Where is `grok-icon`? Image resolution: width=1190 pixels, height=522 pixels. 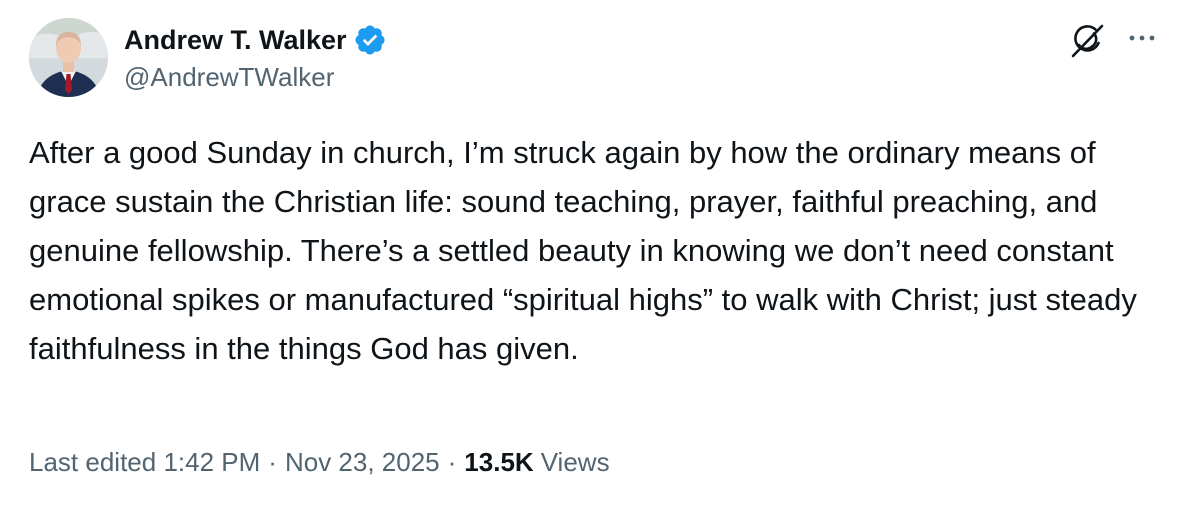
grok-icon is located at coordinates (1087, 41).